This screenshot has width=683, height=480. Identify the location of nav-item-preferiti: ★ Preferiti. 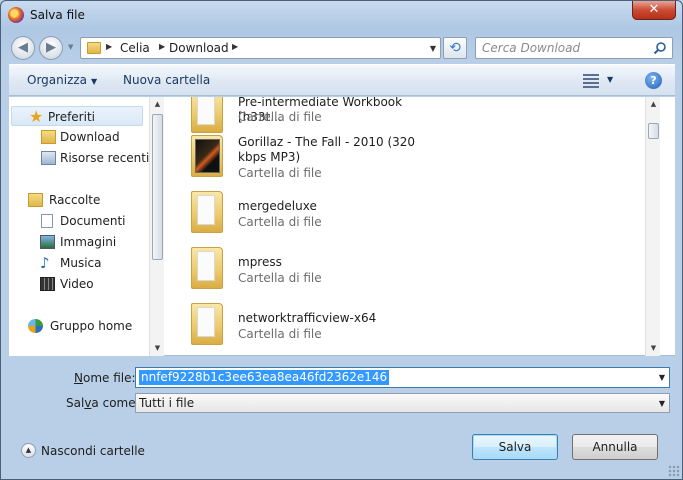
(77, 116).